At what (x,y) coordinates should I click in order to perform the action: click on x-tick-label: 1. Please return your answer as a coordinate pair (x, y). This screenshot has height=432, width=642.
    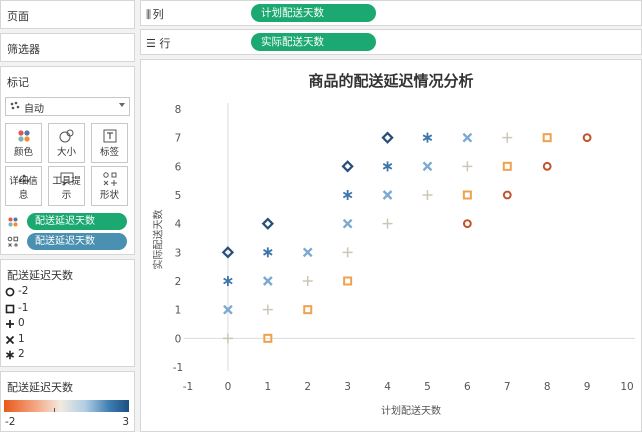
    Looking at the image, I should click on (267, 387).